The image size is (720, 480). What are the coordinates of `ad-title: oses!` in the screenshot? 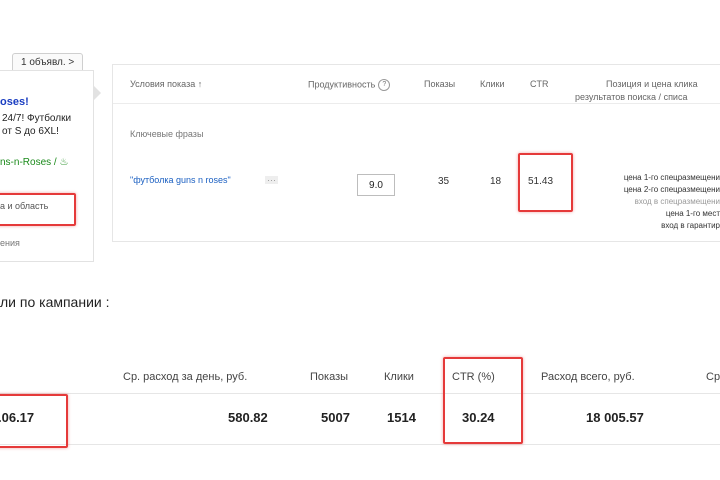 It's located at (14, 102).